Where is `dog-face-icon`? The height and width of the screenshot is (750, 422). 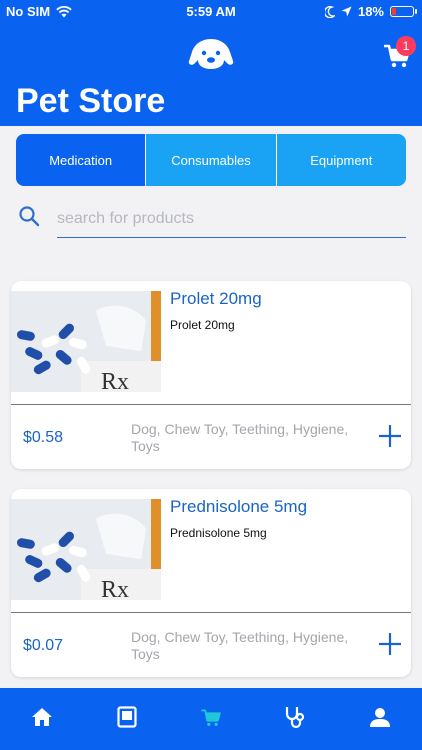
dog-face-icon is located at coordinates (211, 53).